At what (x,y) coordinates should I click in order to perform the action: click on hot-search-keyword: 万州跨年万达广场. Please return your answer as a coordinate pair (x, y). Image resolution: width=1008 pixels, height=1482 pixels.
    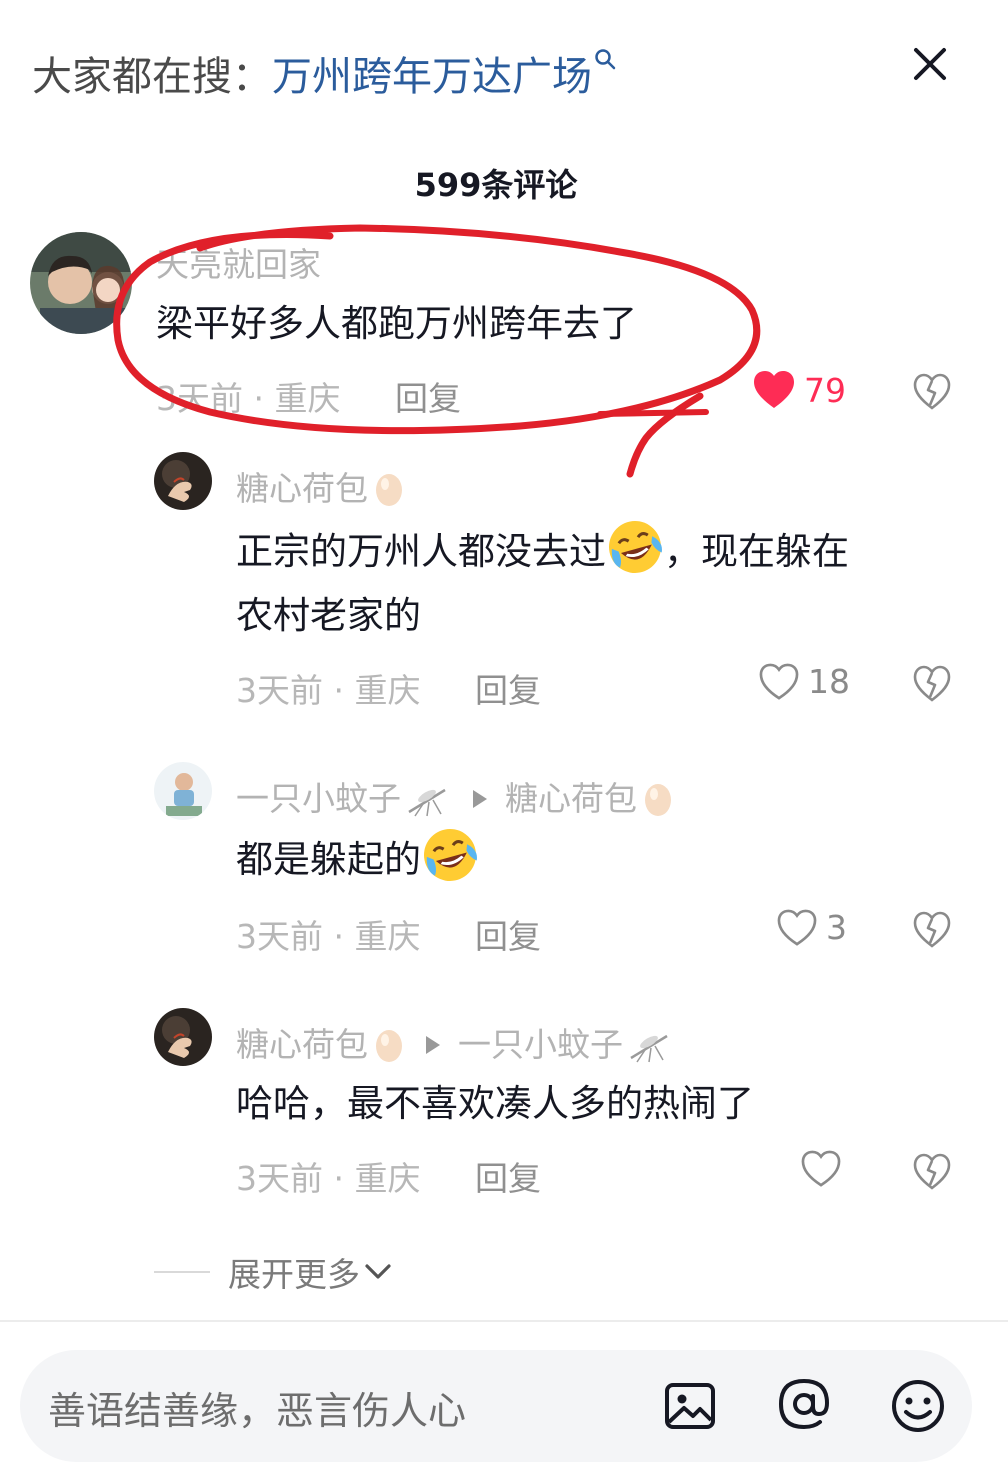
    Looking at the image, I should click on (432, 77).